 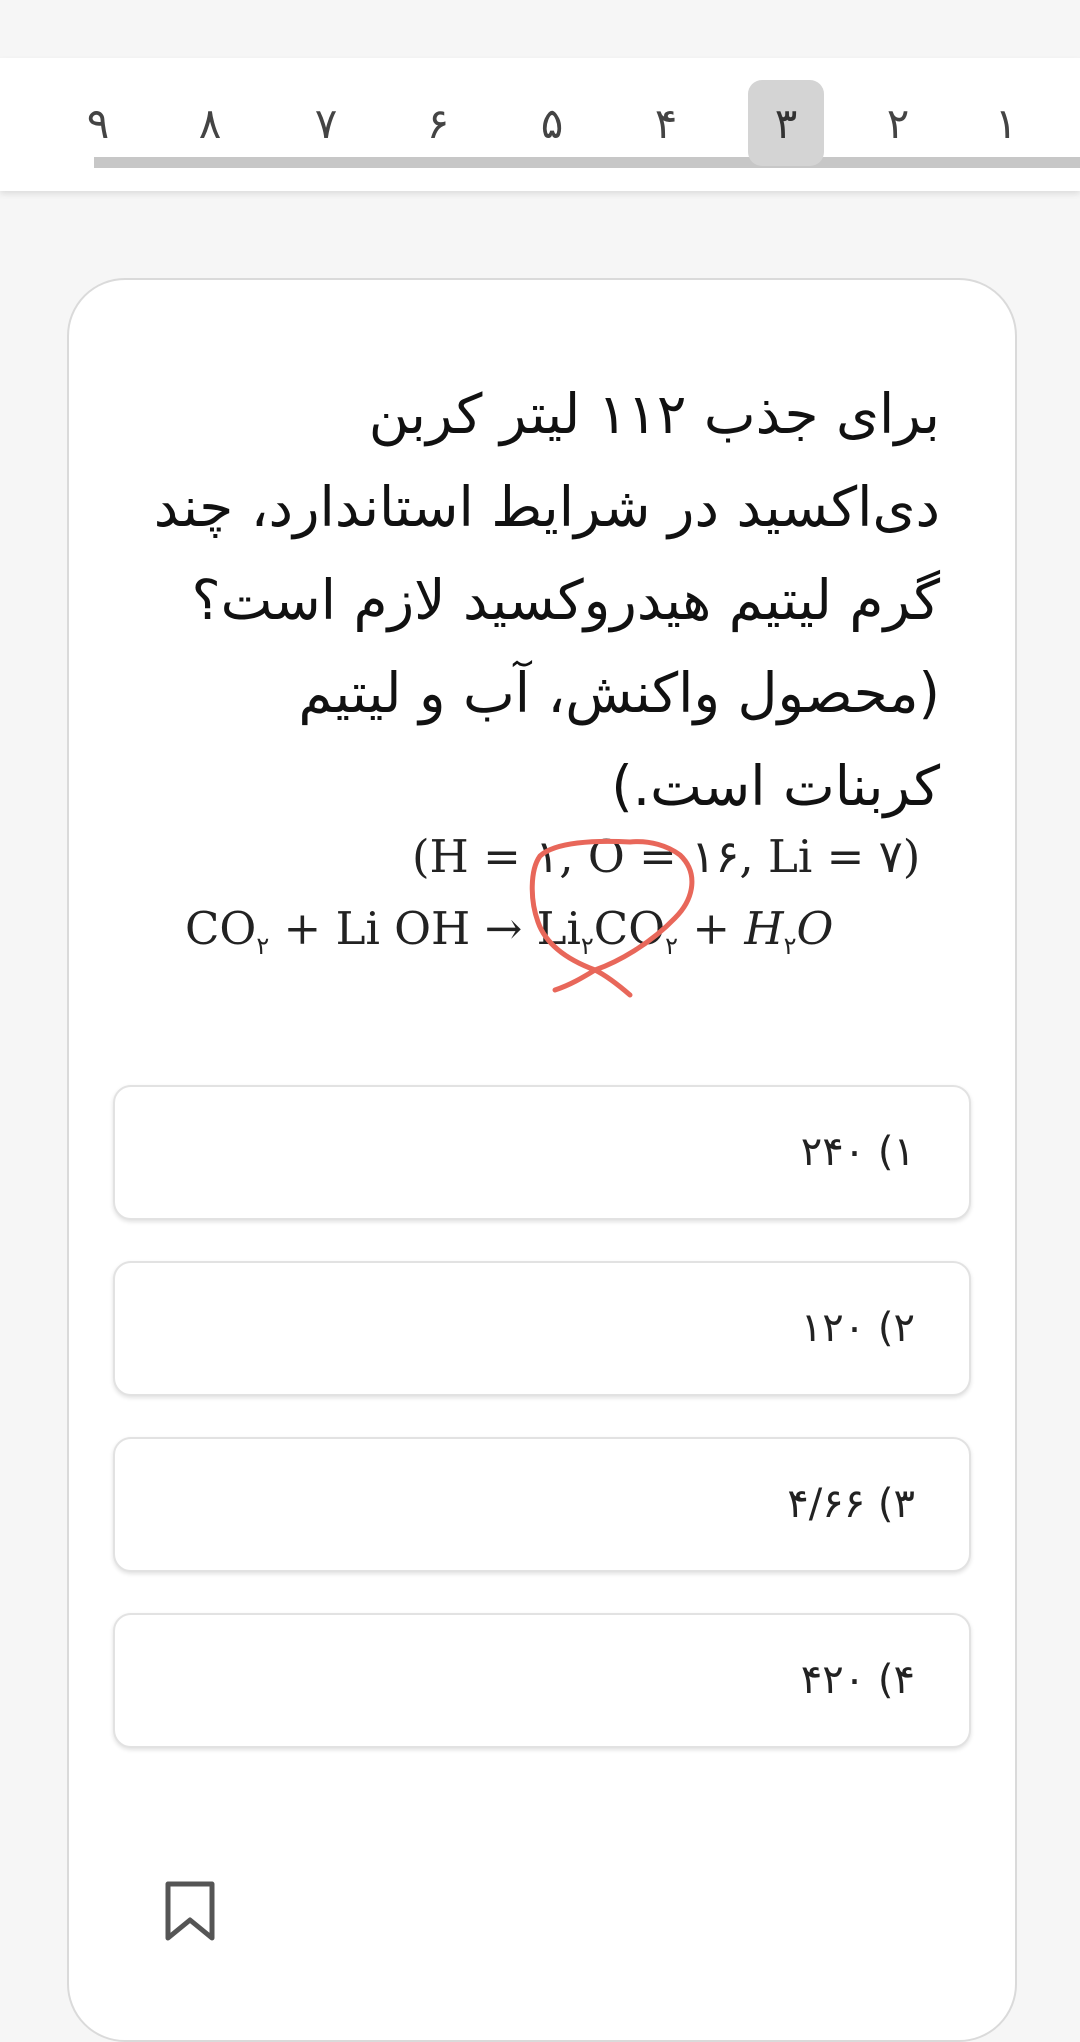 What do you see at coordinates (857, 1680) in the screenshot?
I see `option-4-label: ۴) ۴۲۰` at bounding box center [857, 1680].